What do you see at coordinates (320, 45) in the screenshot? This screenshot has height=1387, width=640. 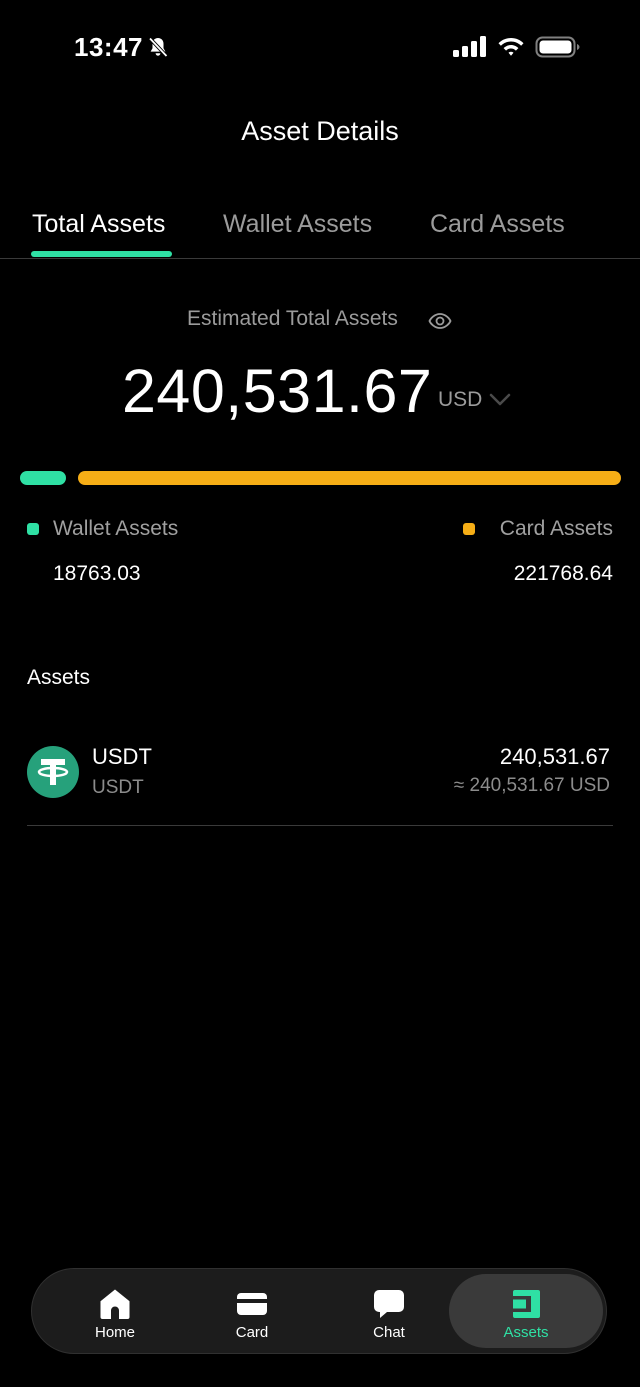 I see `status-bar: 13:47` at bounding box center [320, 45].